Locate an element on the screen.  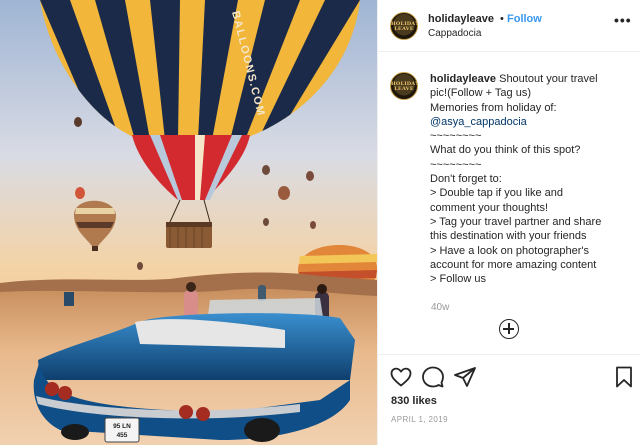
post-date: APRIL 1, 2019 is located at coordinates (419, 419).